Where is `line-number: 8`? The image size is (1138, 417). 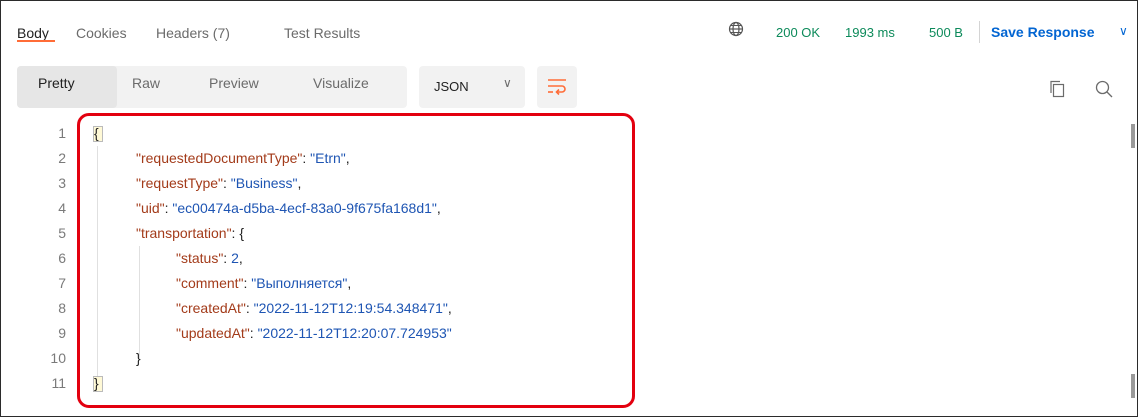
line-number: 8 is located at coordinates (62, 308).